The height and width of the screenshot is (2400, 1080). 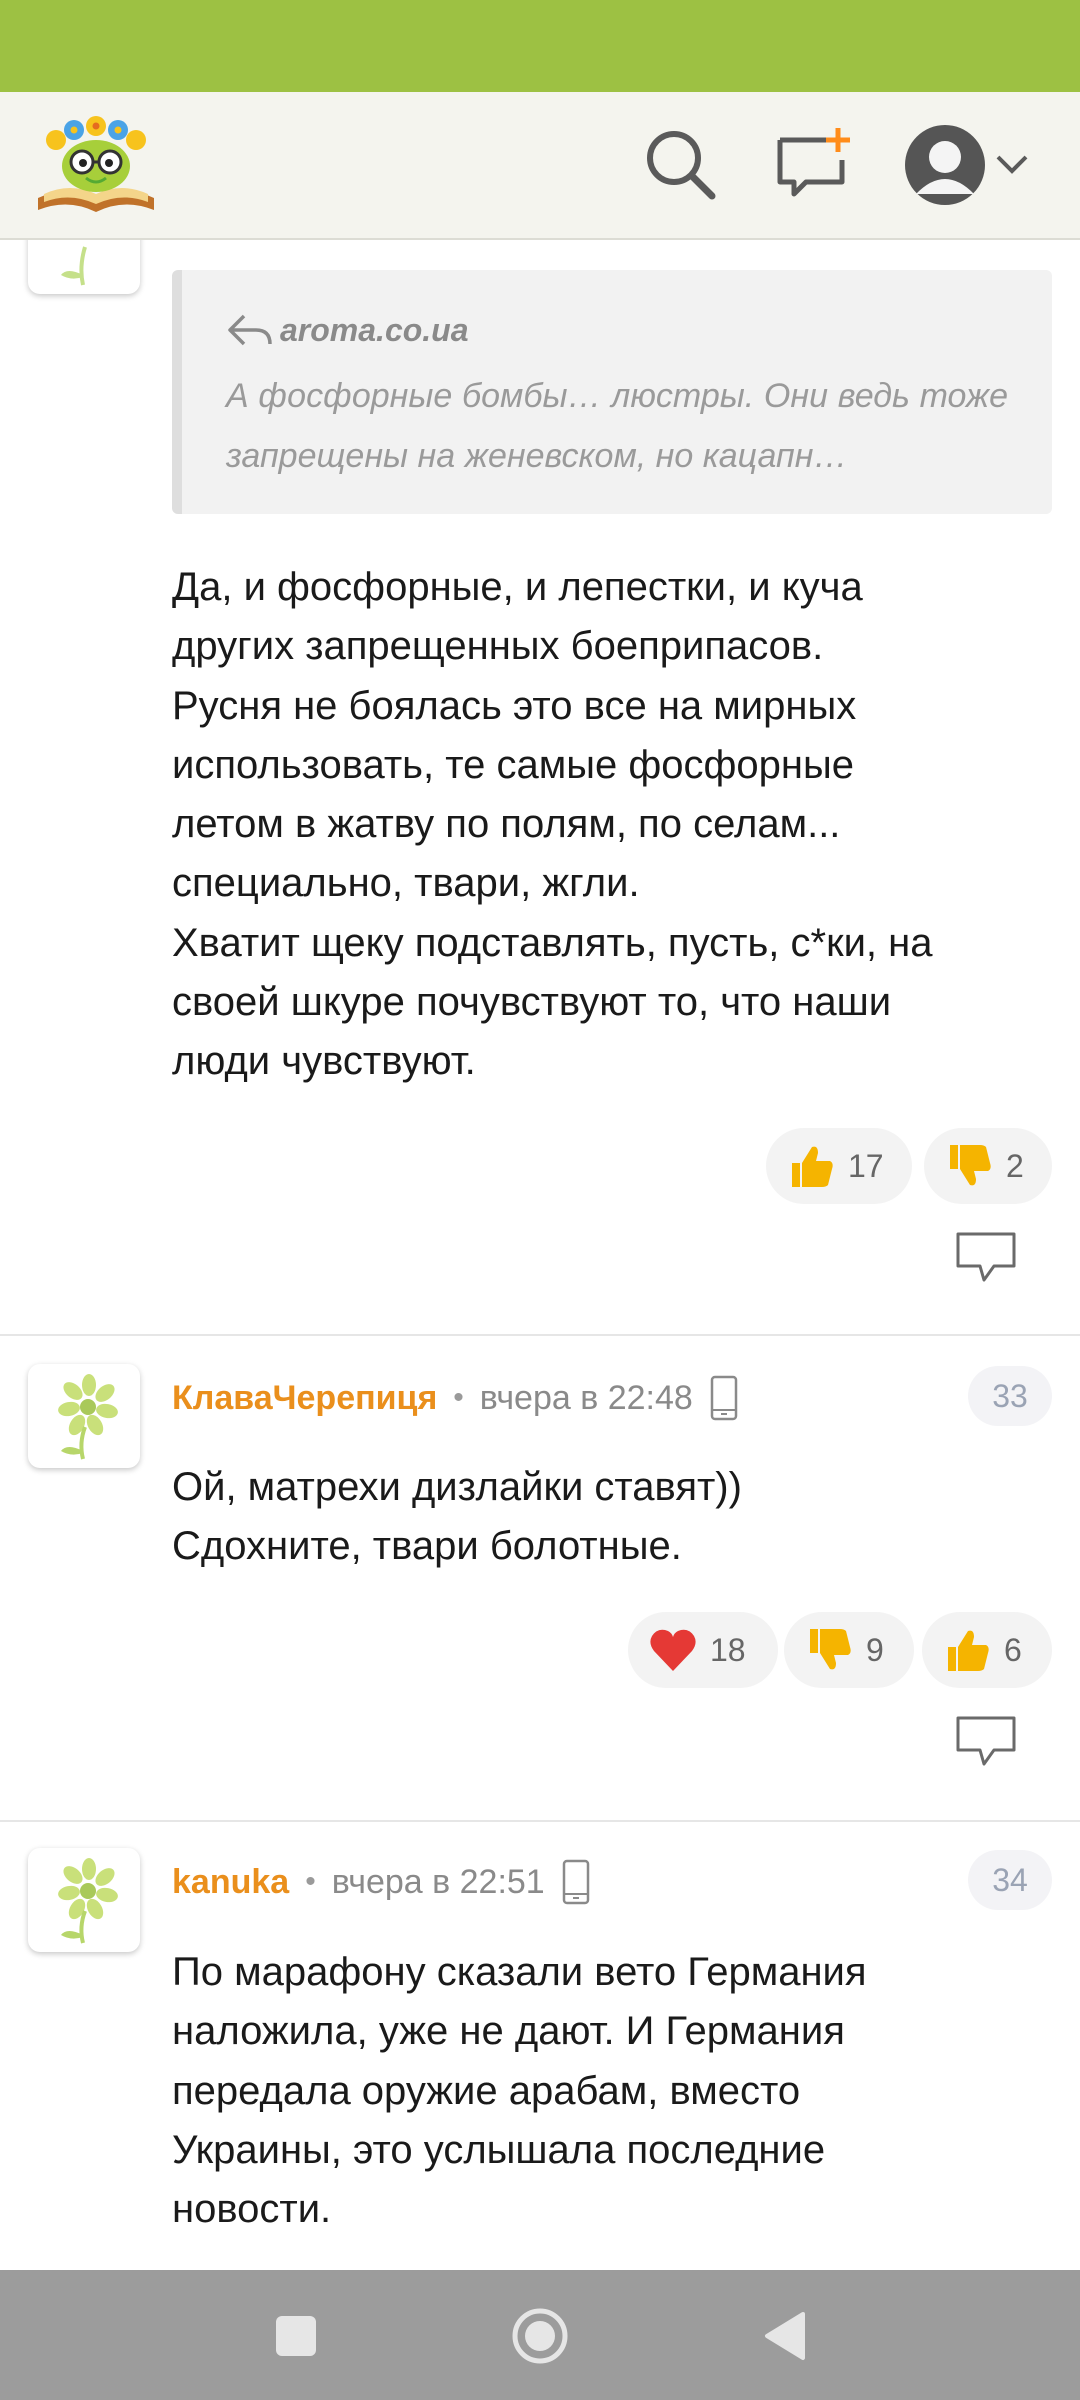 What do you see at coordinates (427, 1546) in the screenshot?
I see `comment-line: Сдохните, твари болотные.` at bounding box center [427, 1546].